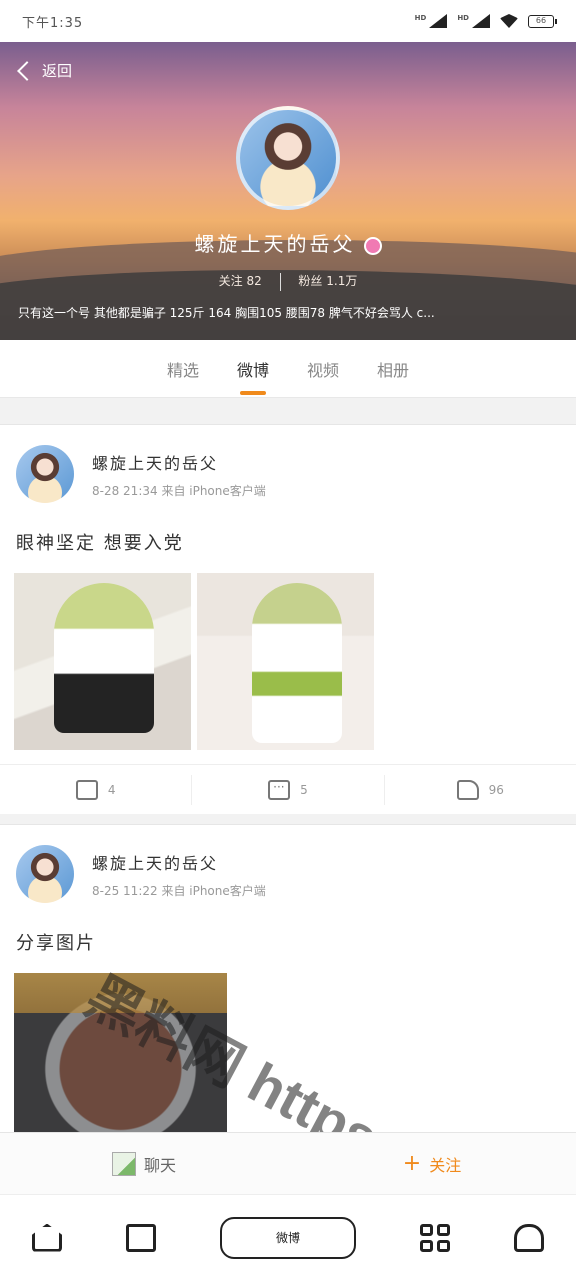 This screenshot has height=1280, width=576. What do you see at coordinates (372, 245) in the screenshot?
I see `verified-badge-icon` at bounding box center [372, 245].